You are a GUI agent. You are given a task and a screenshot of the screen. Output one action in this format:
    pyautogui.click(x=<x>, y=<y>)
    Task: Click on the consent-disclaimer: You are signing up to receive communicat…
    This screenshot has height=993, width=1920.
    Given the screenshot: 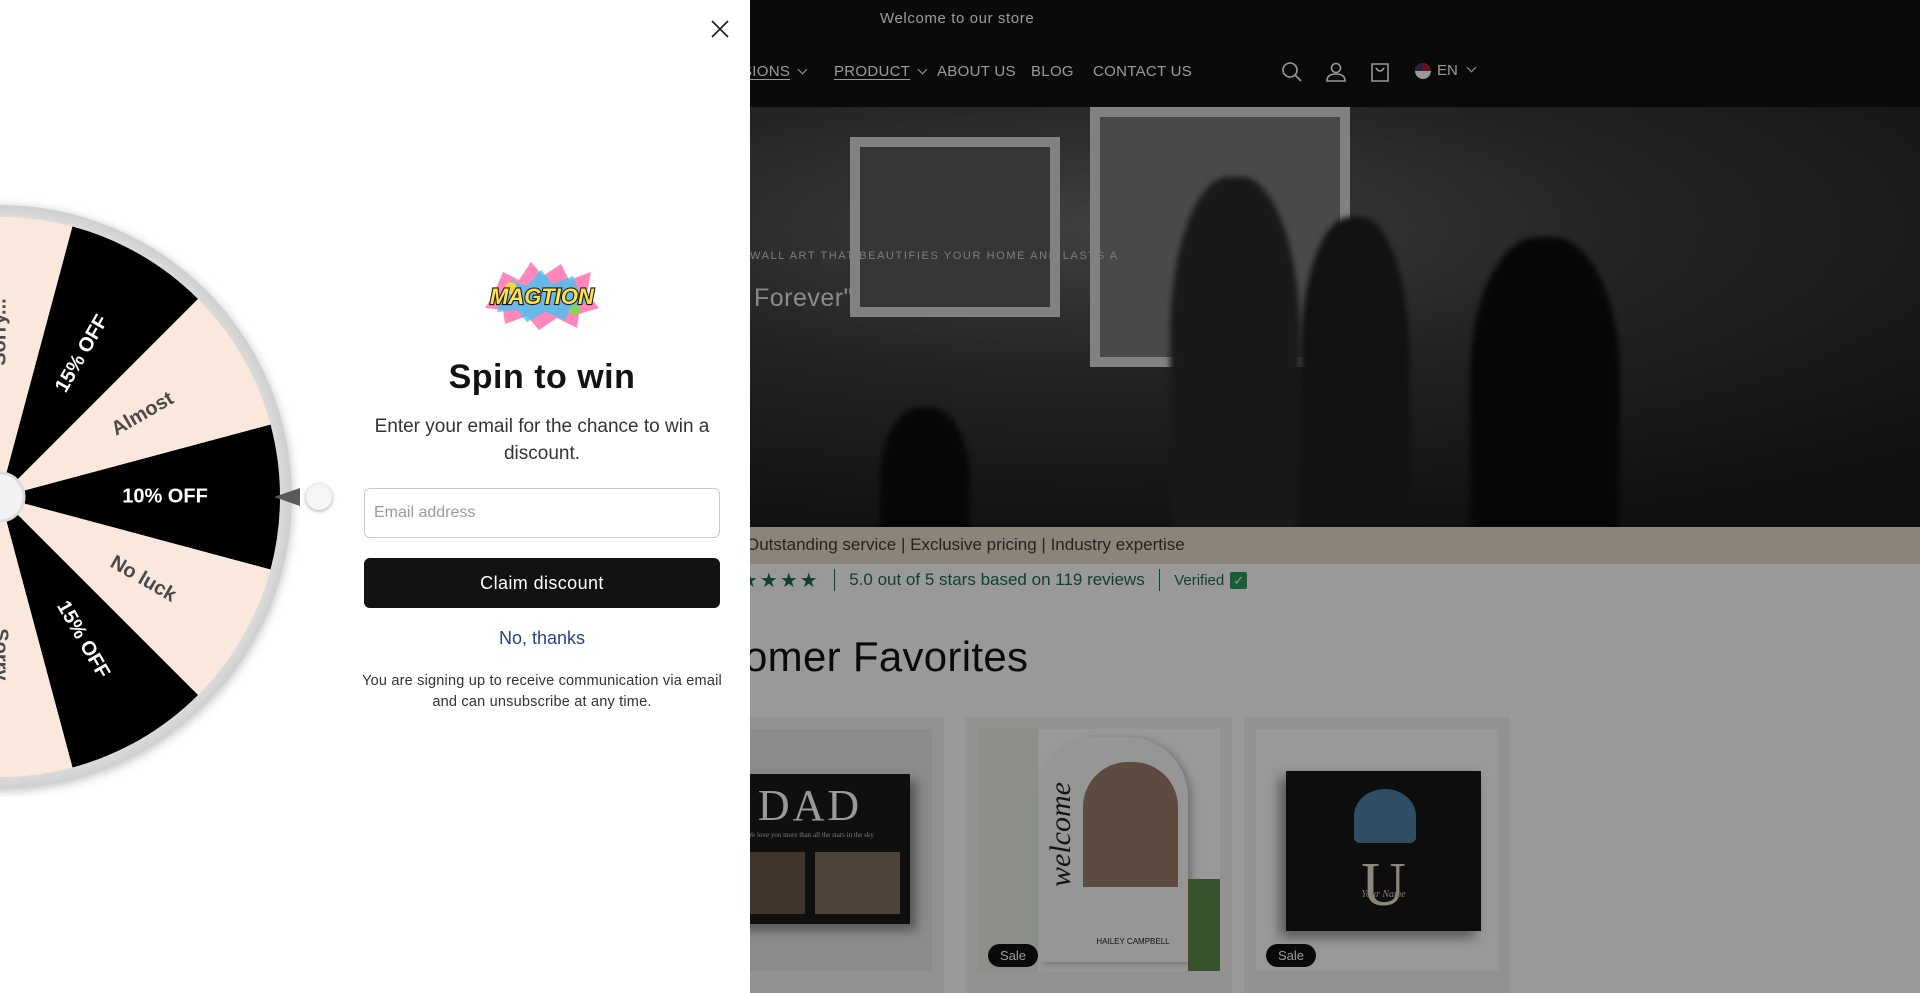 What is the action you would take?
    pyautogui.click(x=542, y=691)
    